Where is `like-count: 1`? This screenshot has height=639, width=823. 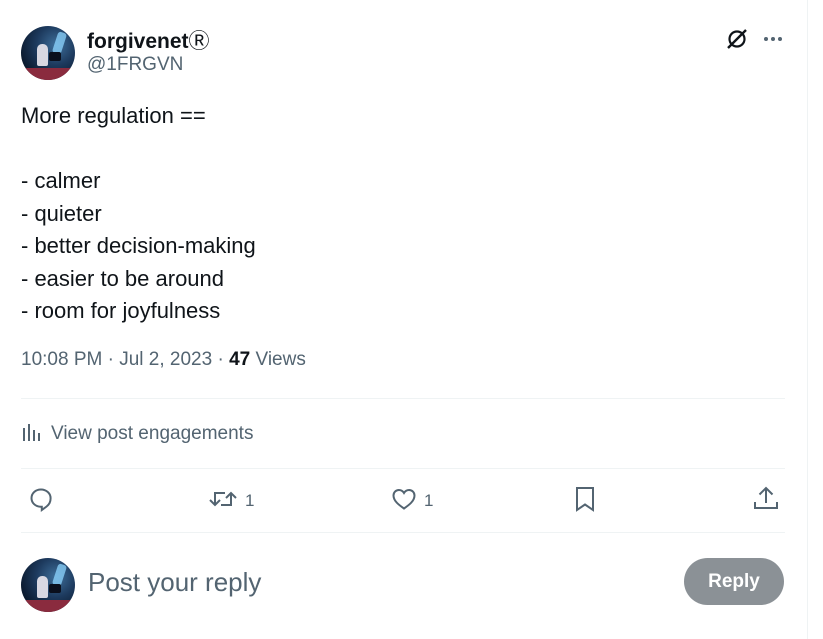
like-count: 1 is located at coordinates (429, 500).